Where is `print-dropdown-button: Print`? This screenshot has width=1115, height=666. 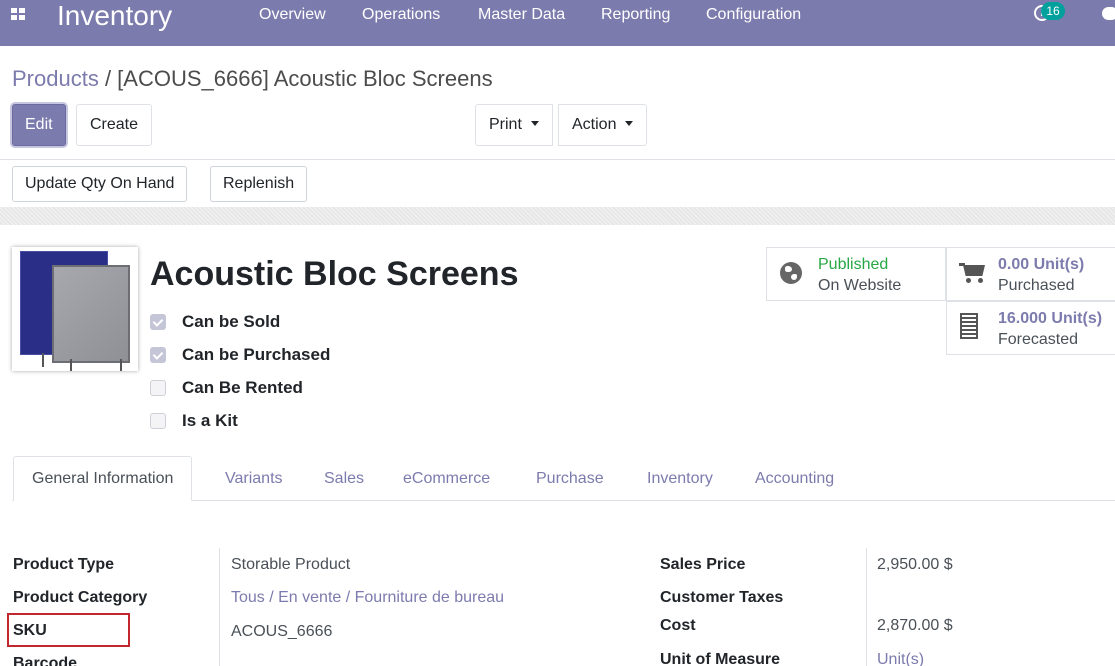 print-dropdown-button: Print is located at coordinates (514, 125).